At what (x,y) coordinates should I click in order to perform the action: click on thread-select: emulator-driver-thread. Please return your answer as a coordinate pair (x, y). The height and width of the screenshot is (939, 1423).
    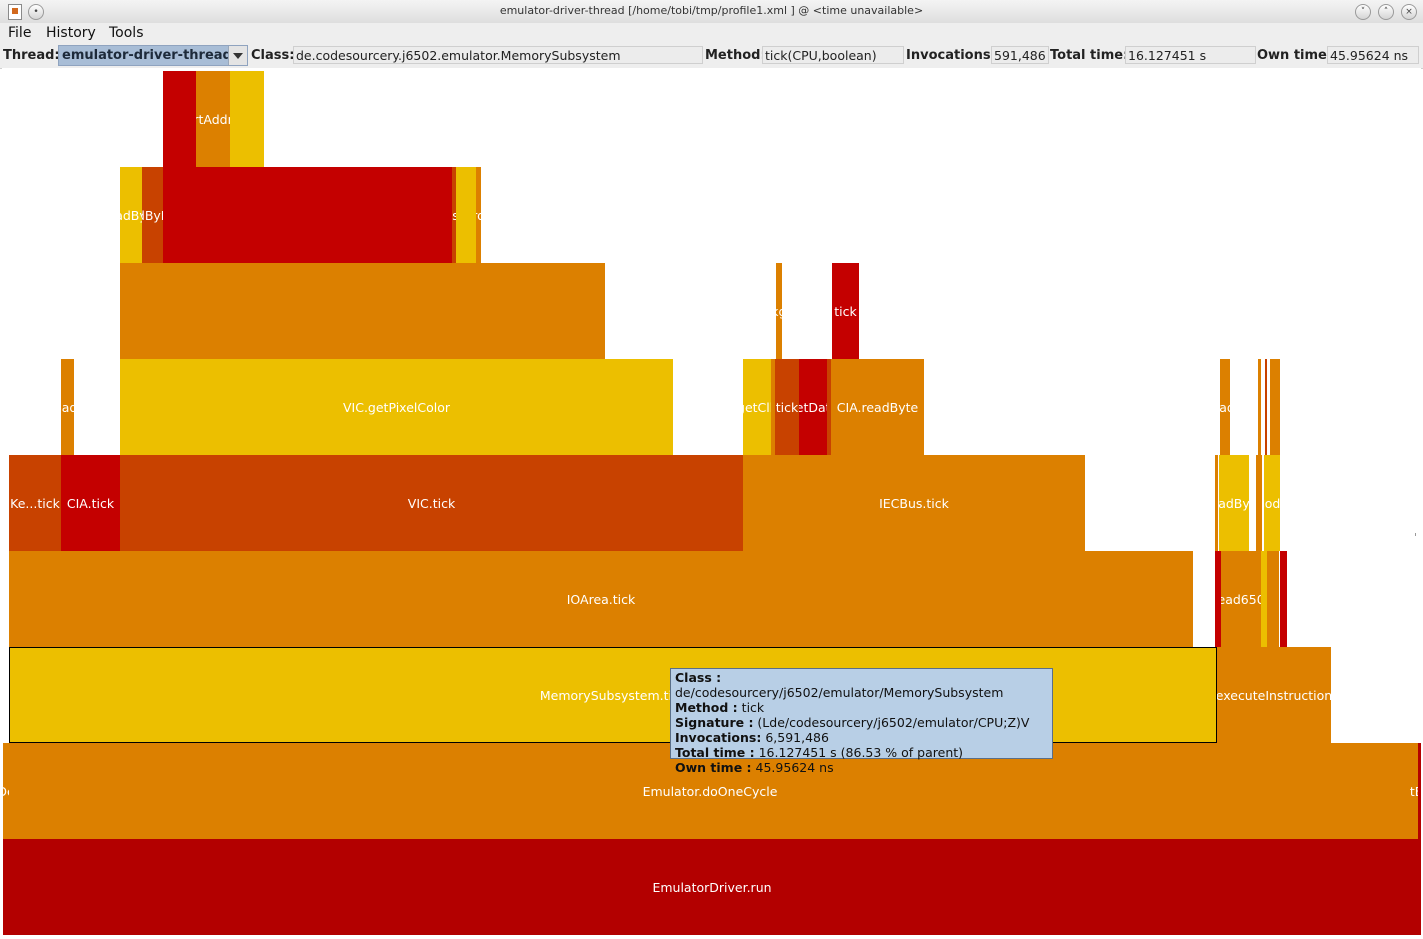
    Looking at the image, I should click on (153, 55).